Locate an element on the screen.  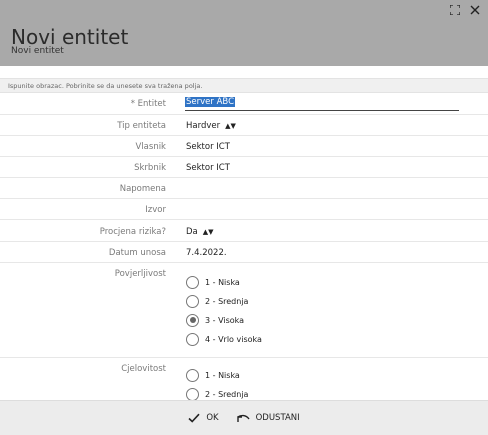
ok-button: OK is located at coordinates (203, 418).